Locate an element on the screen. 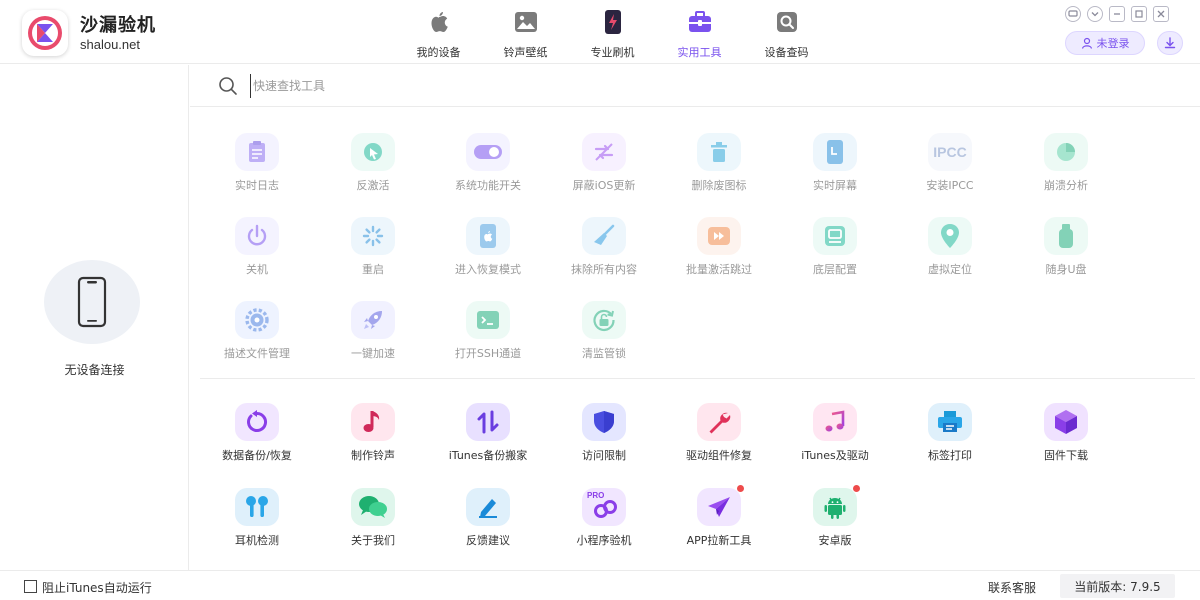  tool-make-ringtone: 制作铃声 is located at coordinates (373, 435).